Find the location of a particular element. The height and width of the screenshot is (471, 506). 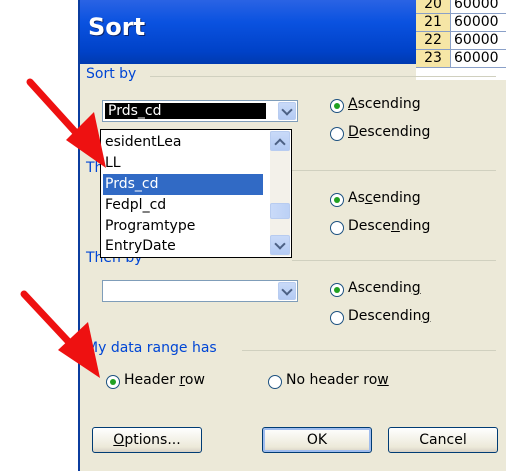

annotation-arrows is located at coordinates (63, 228).